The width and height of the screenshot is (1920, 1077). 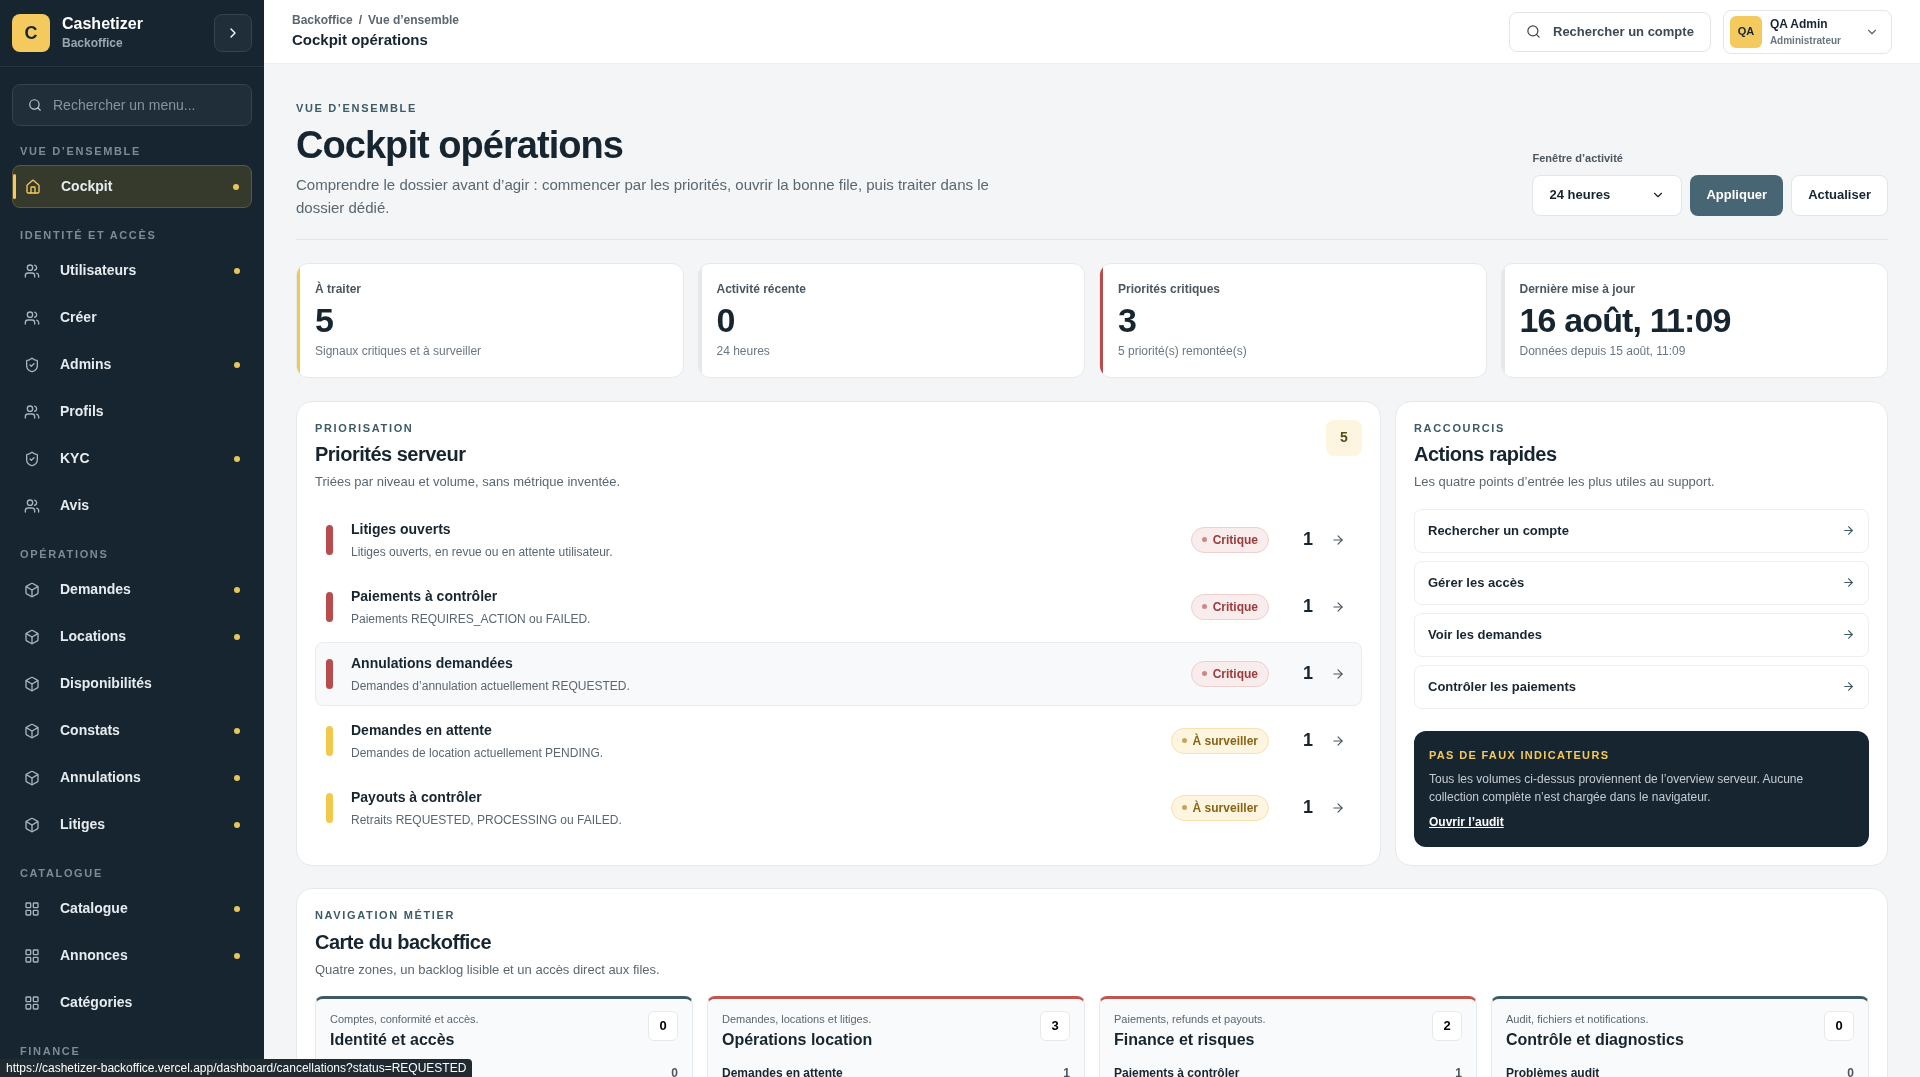 I want to click on severity-badge: À surveiller, so click(x=1219, y=740).